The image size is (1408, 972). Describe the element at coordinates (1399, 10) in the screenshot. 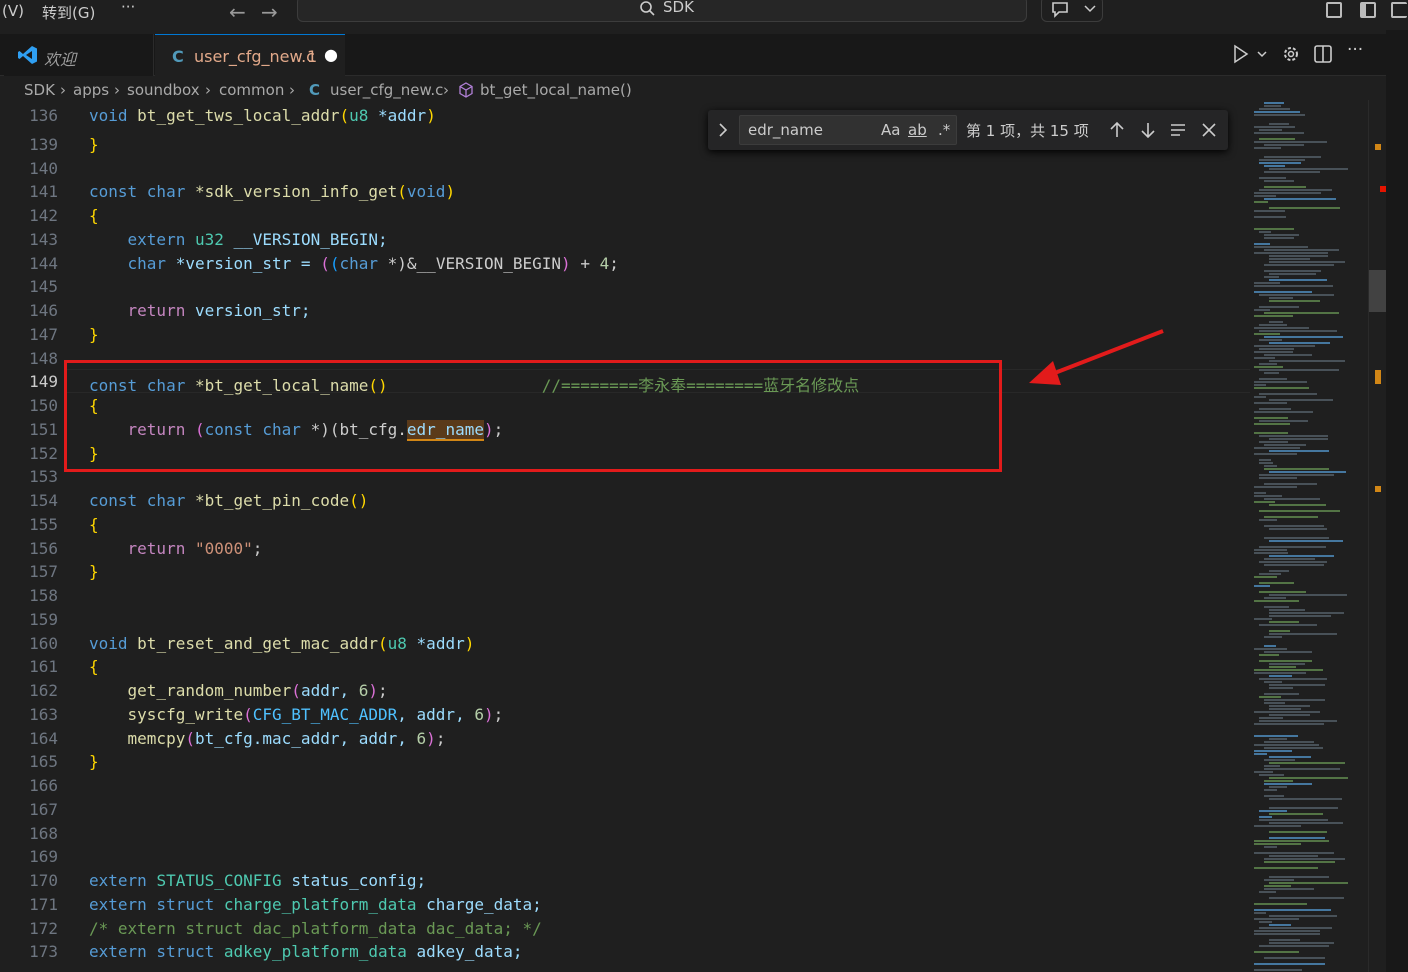

I see `toggle-panel-icon` at that location.